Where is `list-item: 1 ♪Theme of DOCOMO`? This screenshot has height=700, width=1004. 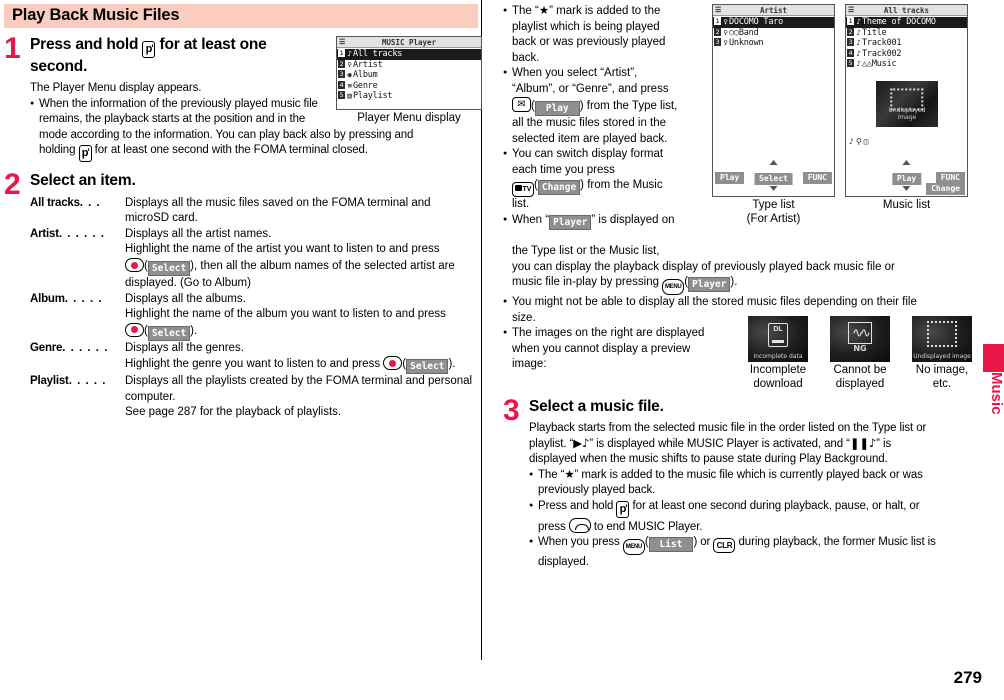 list-item: 1 ♪Theme of DOCOMO is located at coordinates (906, 22).